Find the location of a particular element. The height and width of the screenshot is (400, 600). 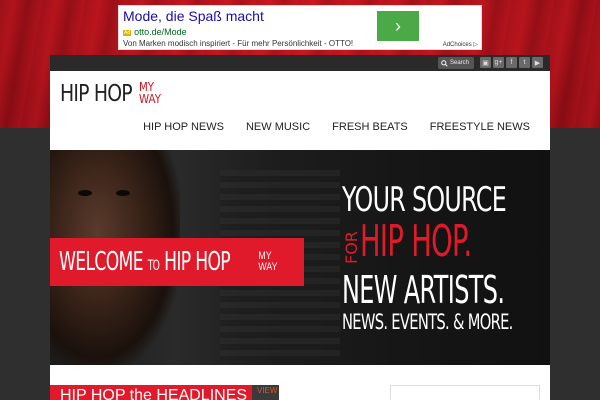

tagline-hiphop: HIP HOP. is located at coordinates (416, 241).